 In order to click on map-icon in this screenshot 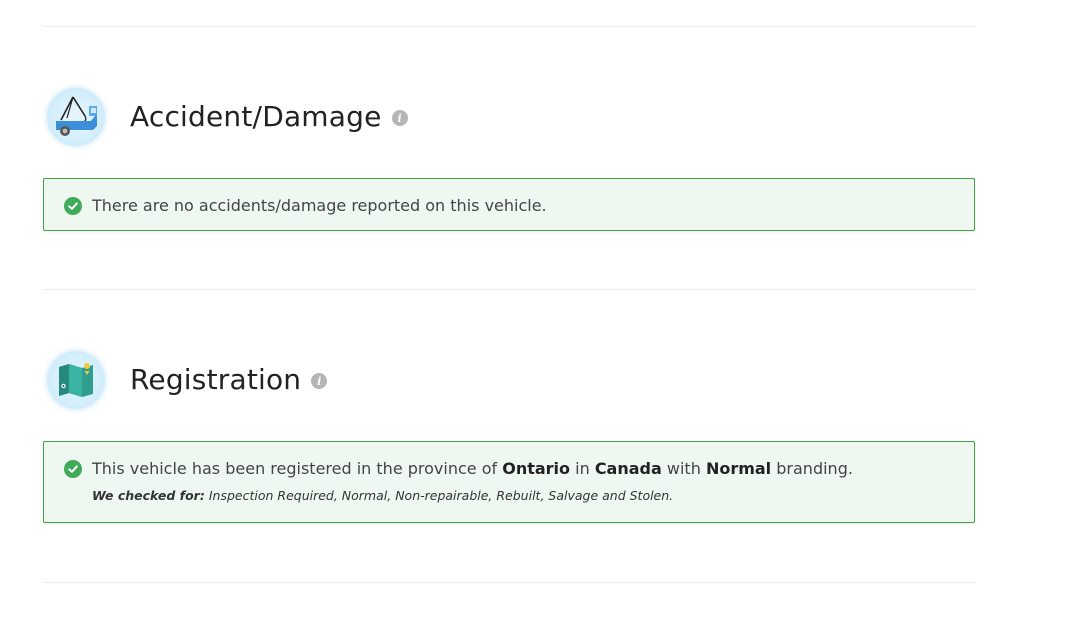, I will do `click(76, 380)`.